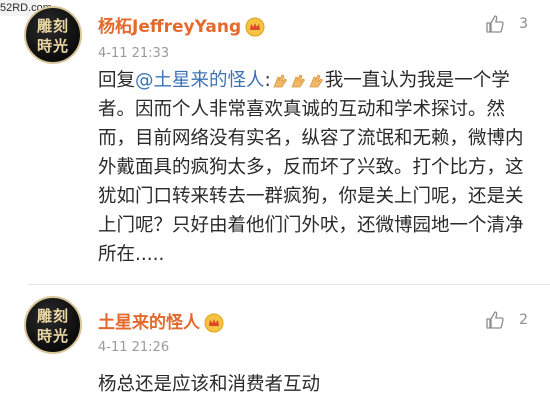 This screenshot has height=416, width=550. Describe the element at coordinates (523, 320) in the screenshot. I see `like-count: 2` at that location.